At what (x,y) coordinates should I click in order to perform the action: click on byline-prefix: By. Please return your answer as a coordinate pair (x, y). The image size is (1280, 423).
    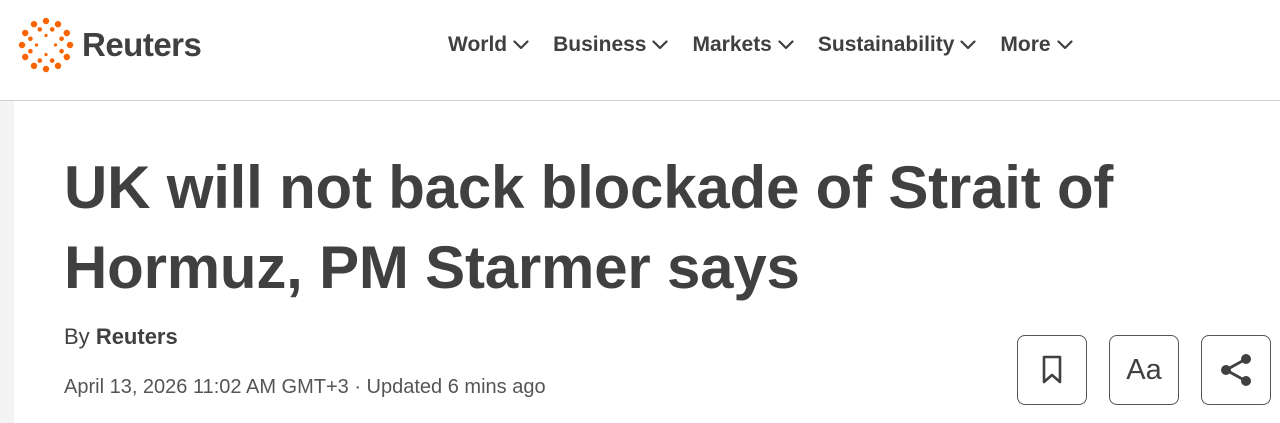
    Looking at the image, I should click on (77, 336).